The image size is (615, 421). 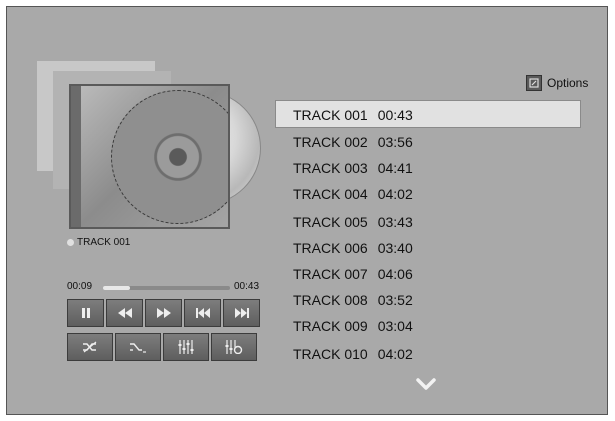 What do you see at coordinates (330, 222) in the screenshot?
I see `track-title: TRACK 005` at bounding box center [330, 222].